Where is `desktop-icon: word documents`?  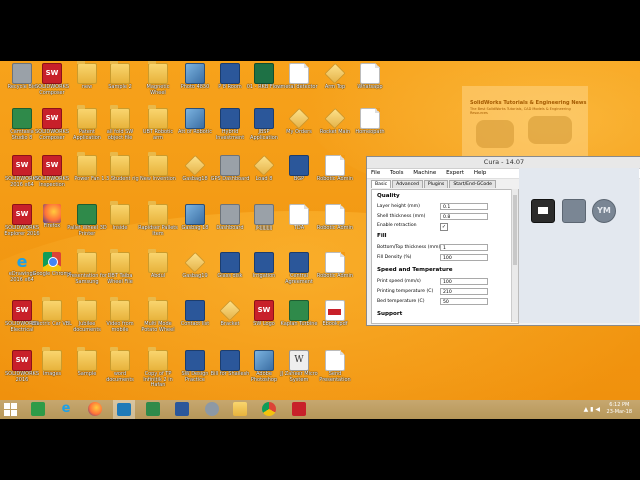 desktop-icon: word documents is located at coordinates (120, 370).